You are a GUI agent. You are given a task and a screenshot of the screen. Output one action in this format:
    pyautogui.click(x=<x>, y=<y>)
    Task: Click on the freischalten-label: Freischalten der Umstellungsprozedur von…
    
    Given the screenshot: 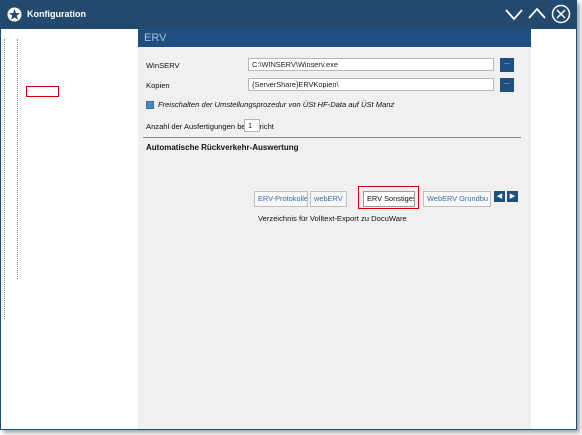 What is the action you would take?
    pyautogui.click(x=276, y=104)
    